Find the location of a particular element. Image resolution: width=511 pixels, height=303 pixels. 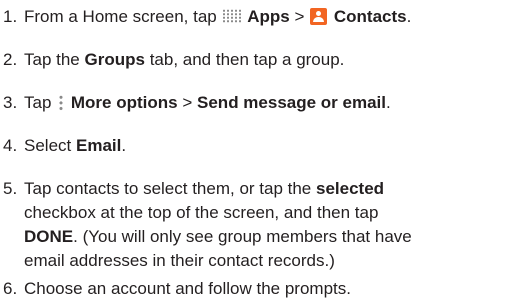

step-5-line-1: Tap contacts to select them, or tap the is located at coordinates (168, 188).